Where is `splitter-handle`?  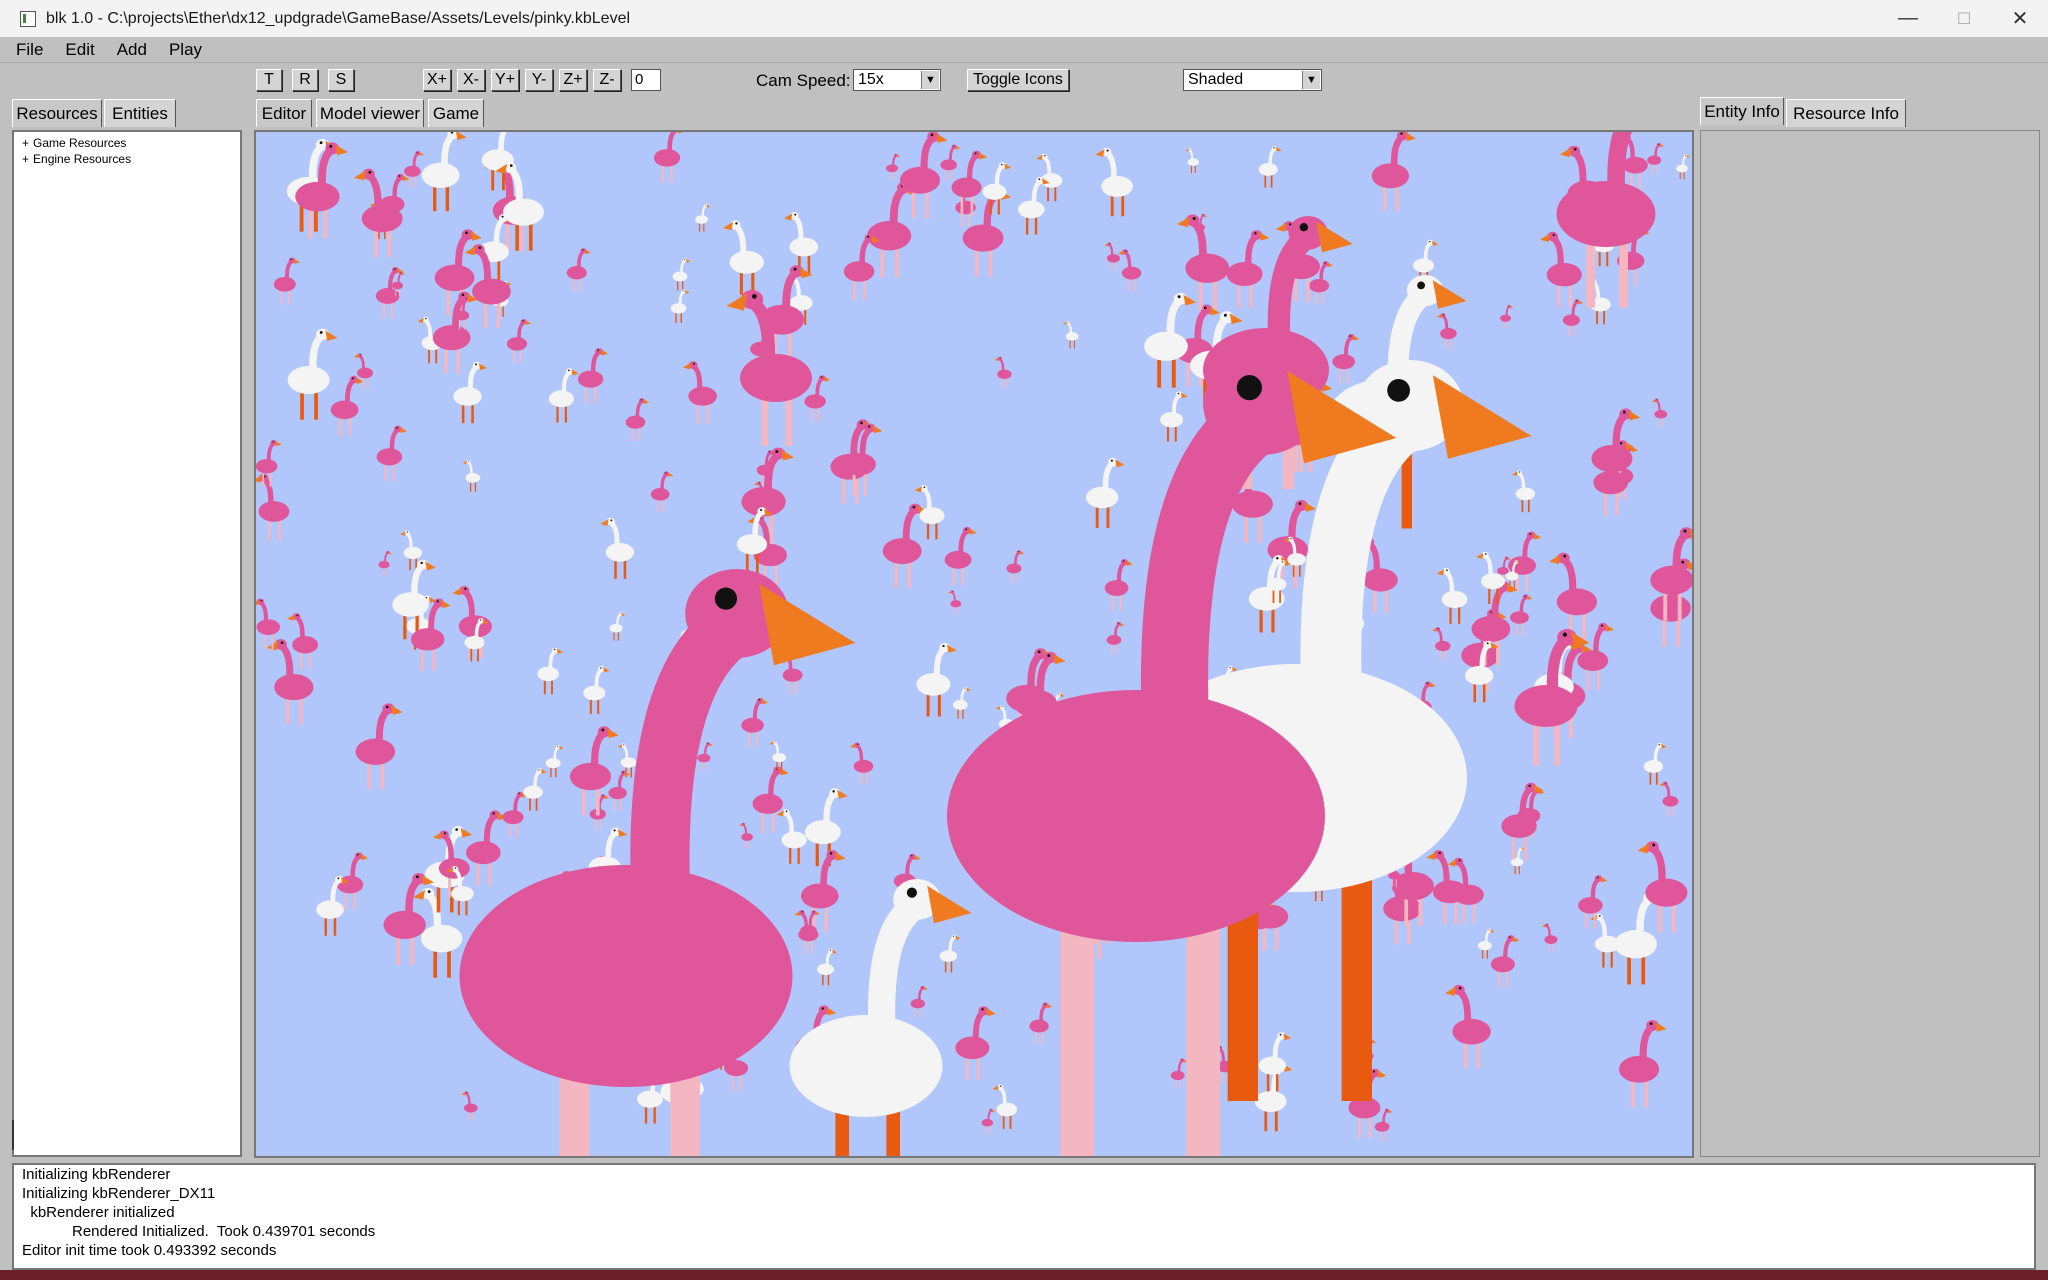 splitter-handle is located at coordinates (17, 1135).